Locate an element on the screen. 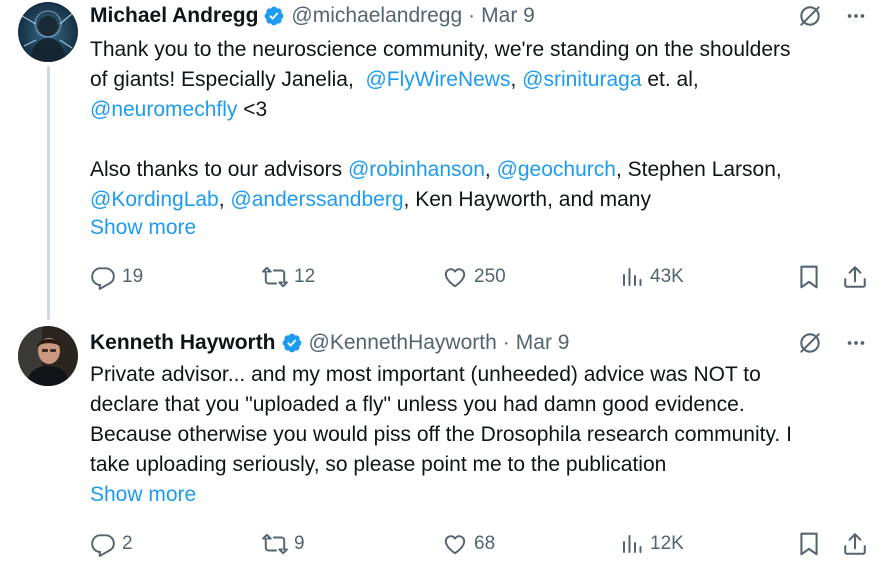 The image size is (881, 572). like-button: 250 is located at coordinates (474, 277).